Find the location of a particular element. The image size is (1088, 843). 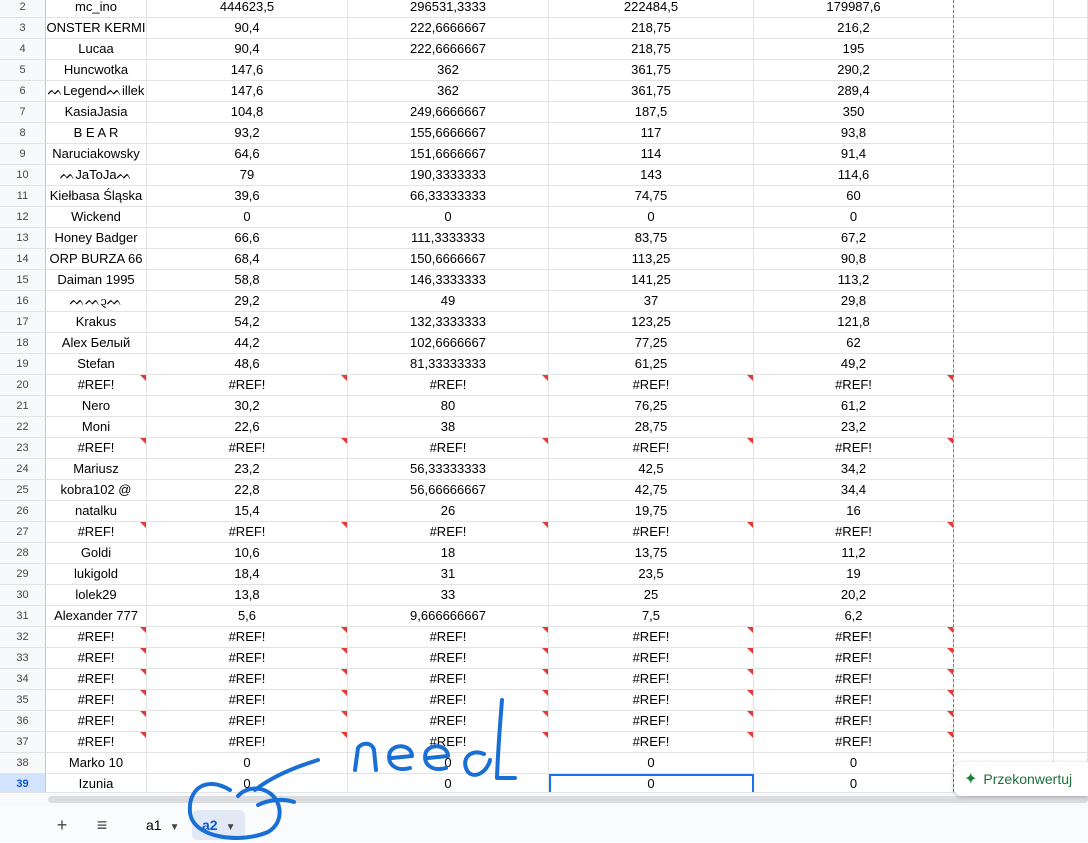

player-name-cell: Lucaa is located at coordinates (96, 49).